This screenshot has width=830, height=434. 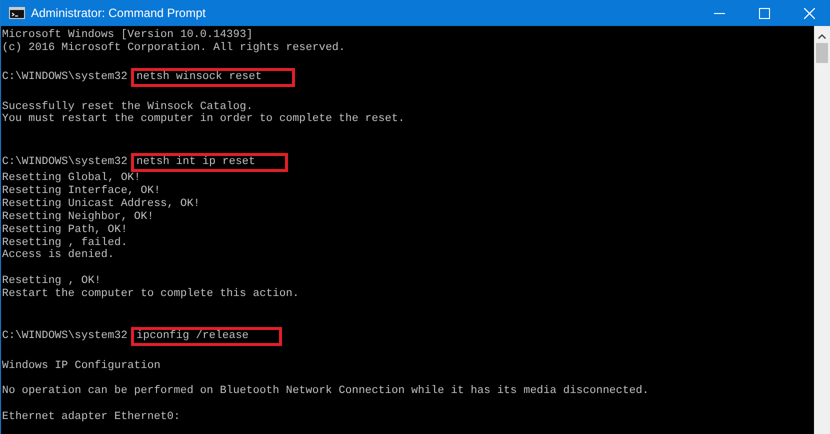 What do you see at coordinates (127, 106) in the screenshot?
I see `output-line: Sucessfully reset the Winsock Catalog.` at bounding box center [127, 106].